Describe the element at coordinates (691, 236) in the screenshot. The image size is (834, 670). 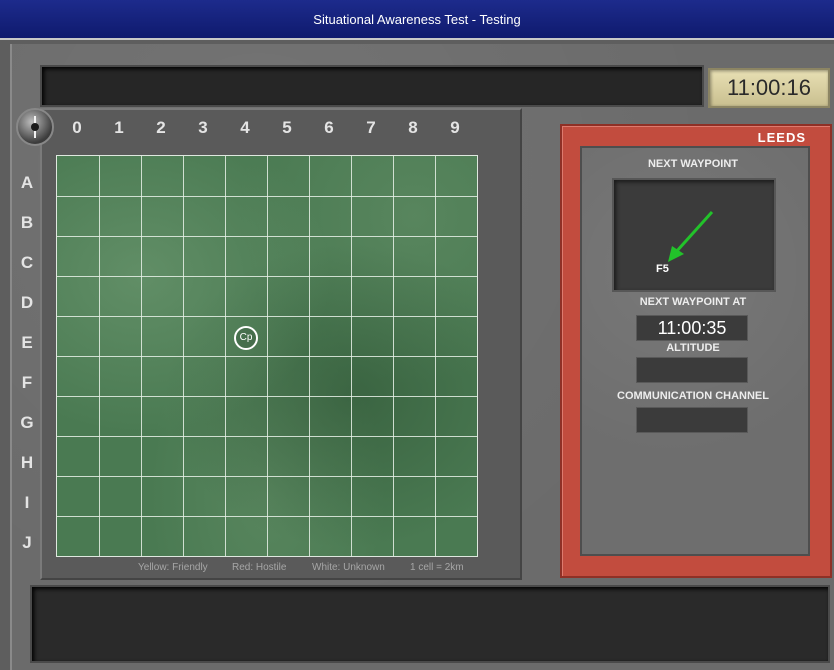
I see `waypoint-arrow-icon` at that location.